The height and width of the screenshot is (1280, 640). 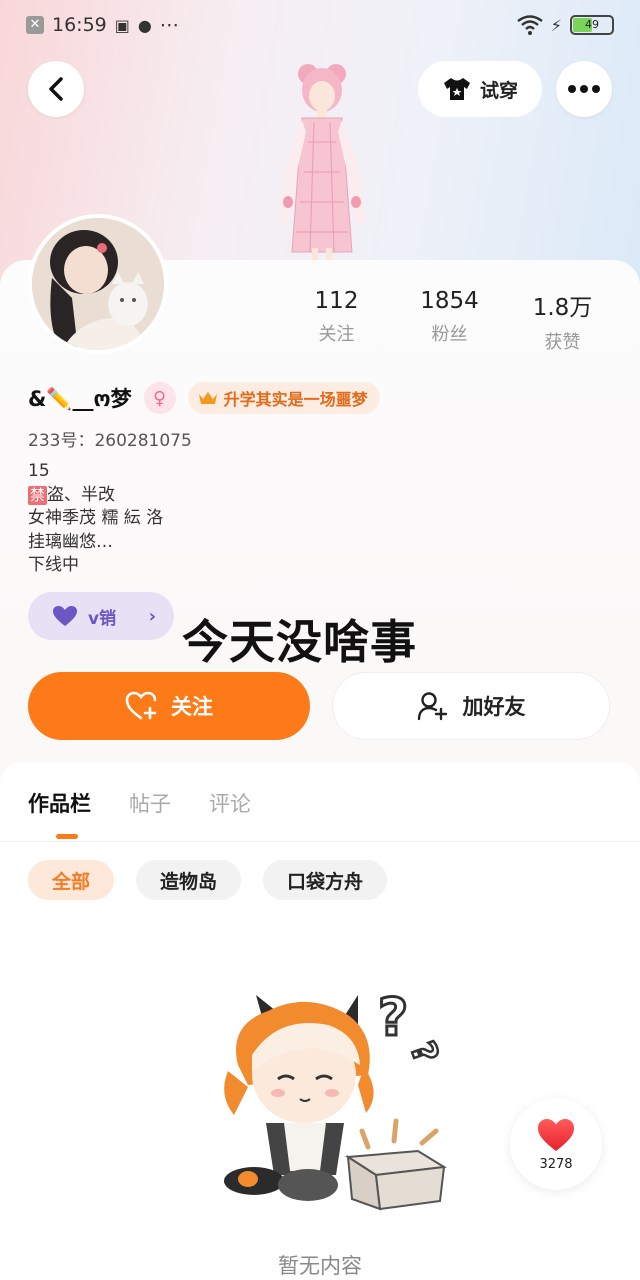 I want to click on more-options-button, so click(x=584, y=89).